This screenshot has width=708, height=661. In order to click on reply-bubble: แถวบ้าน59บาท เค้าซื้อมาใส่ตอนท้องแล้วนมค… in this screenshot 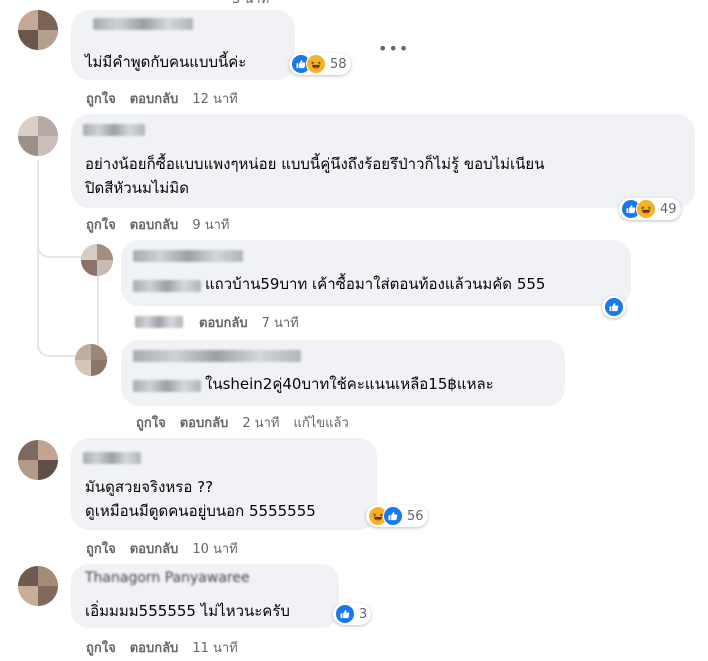, I will do `click(376, 273)`.